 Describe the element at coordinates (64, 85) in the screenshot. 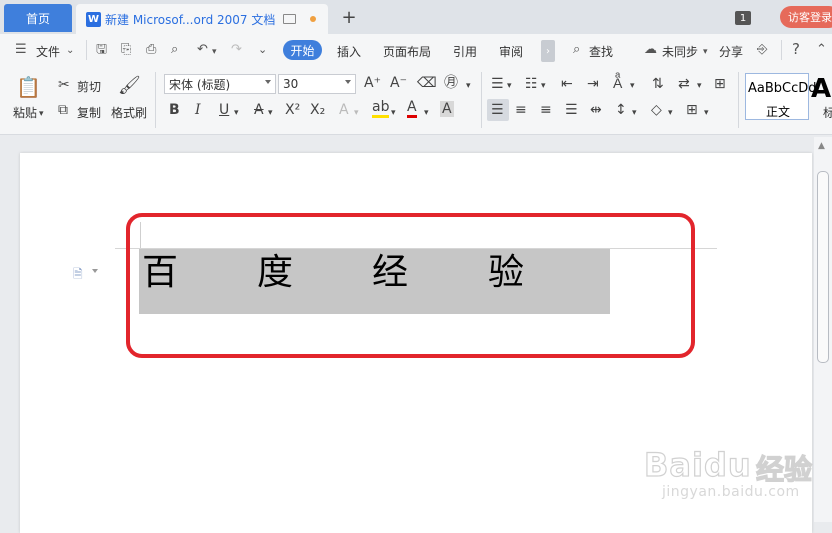

I see `cut-icon: ✂` at that location.